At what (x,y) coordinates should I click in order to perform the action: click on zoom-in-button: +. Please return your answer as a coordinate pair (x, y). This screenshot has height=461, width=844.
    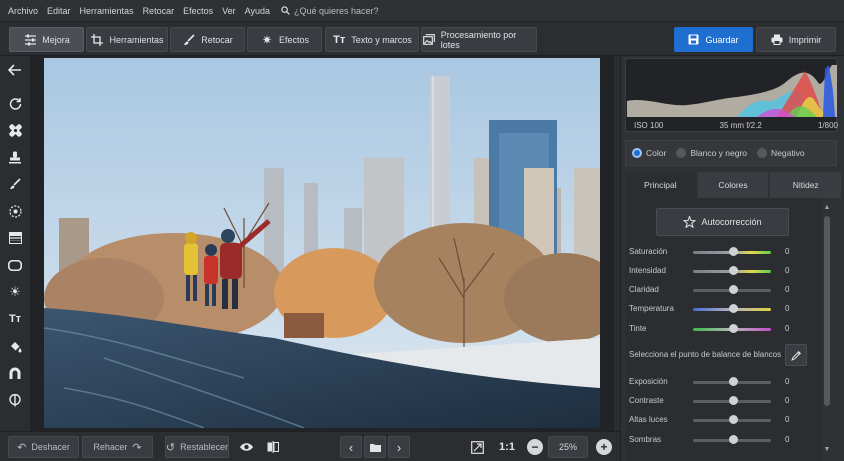
    Looking at the image, I should click on (604, 447).